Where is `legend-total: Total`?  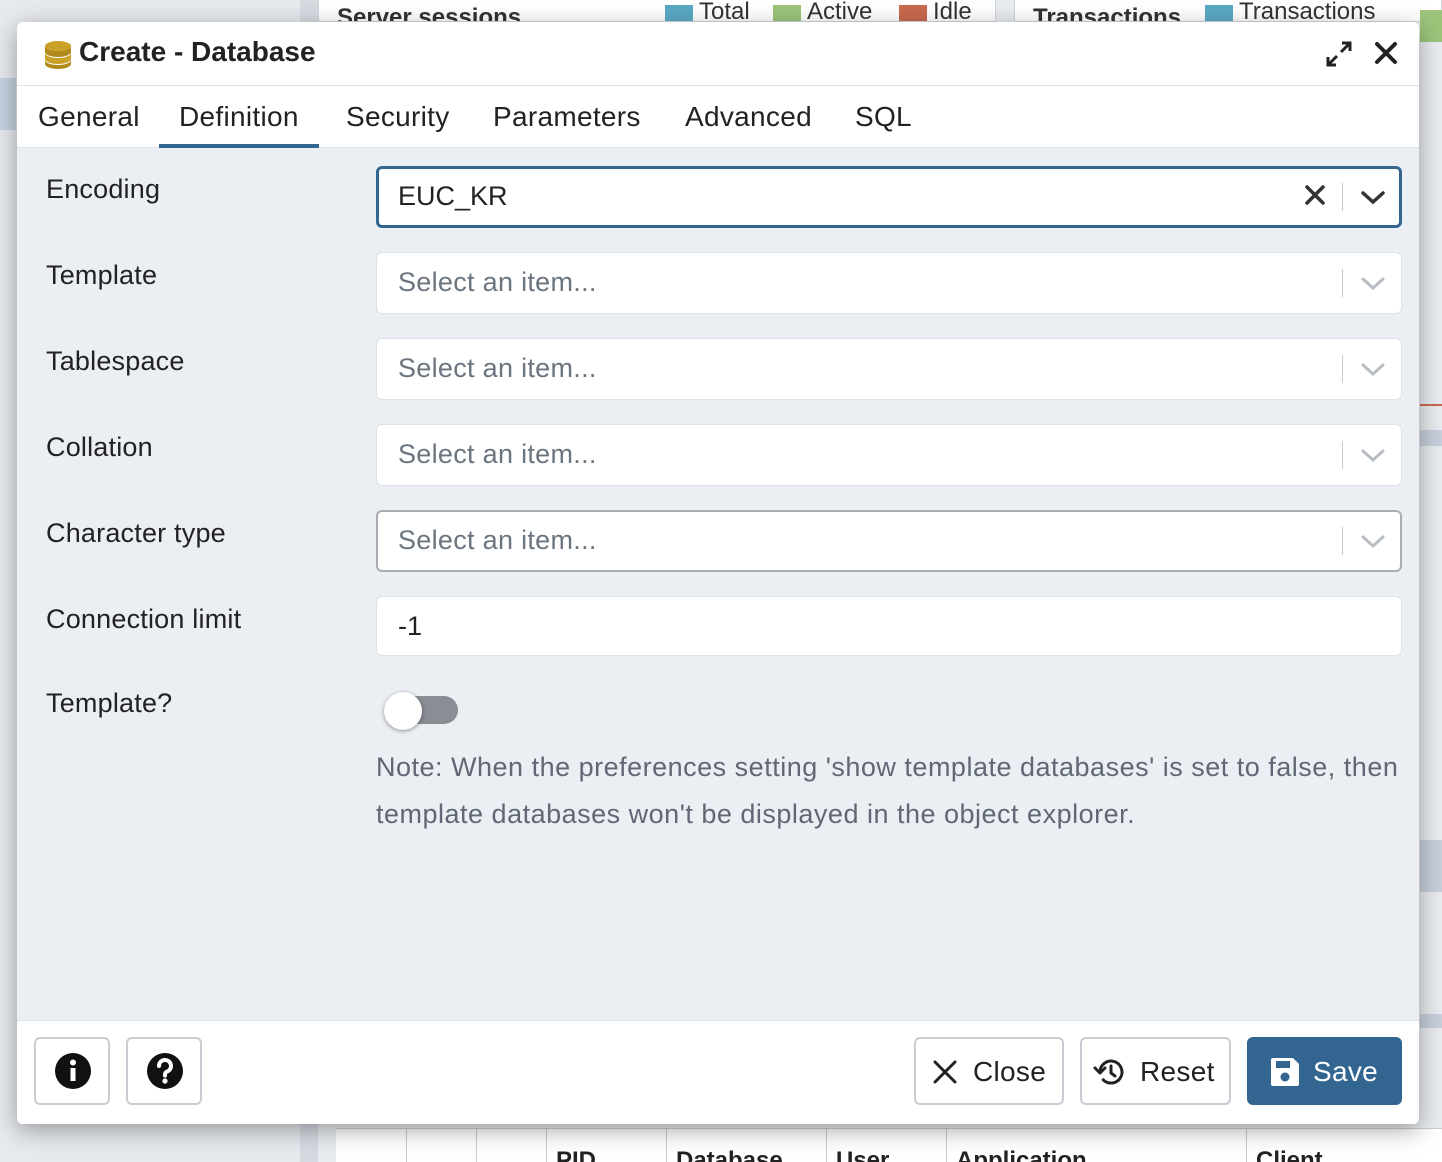 legend-total: Total is located at coordinates (707, 10).